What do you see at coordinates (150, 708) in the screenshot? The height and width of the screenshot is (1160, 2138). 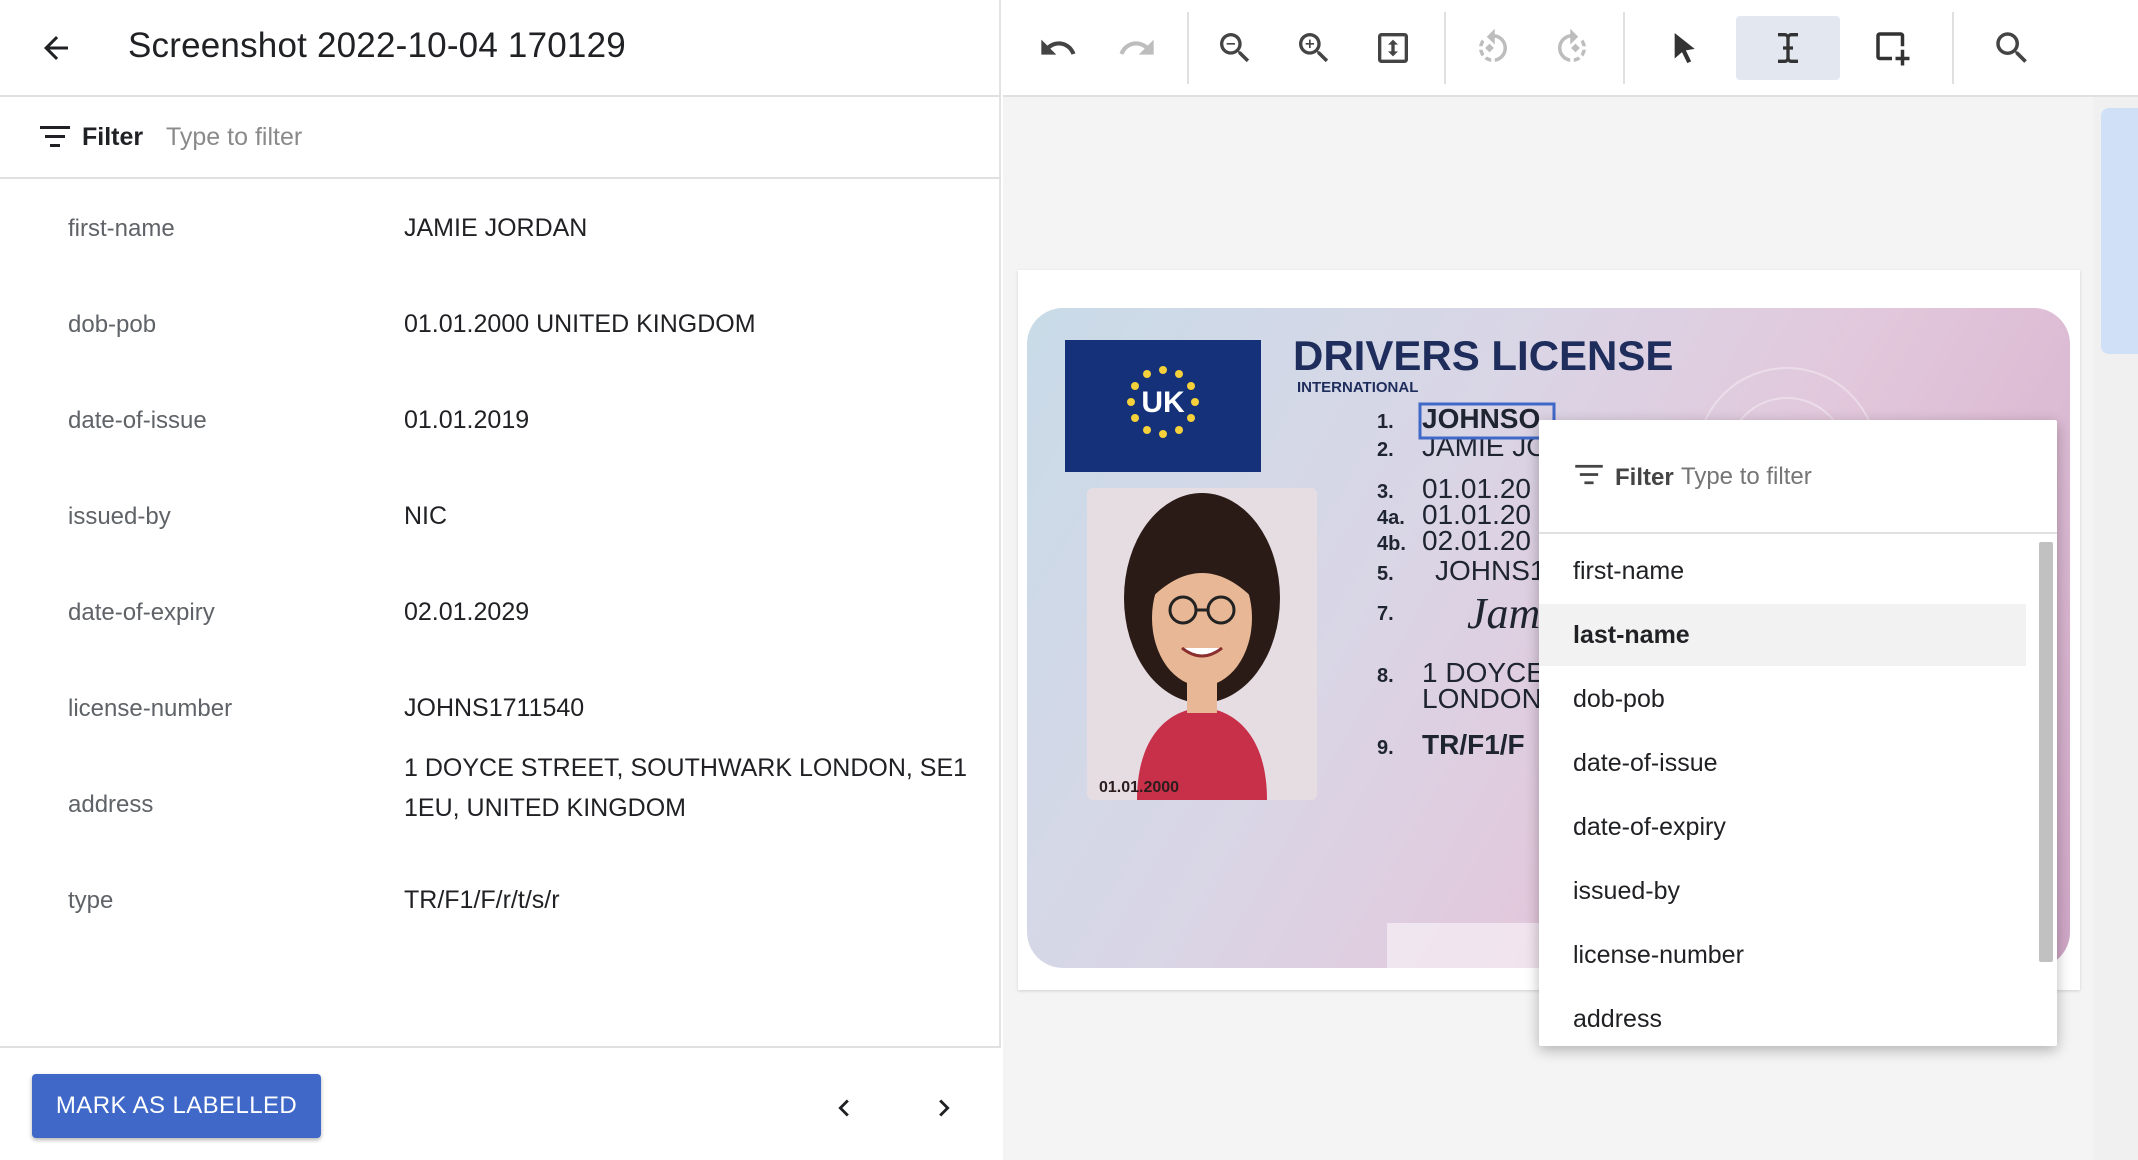 I see `field-key: license-number` at bounding box center [150, 708].